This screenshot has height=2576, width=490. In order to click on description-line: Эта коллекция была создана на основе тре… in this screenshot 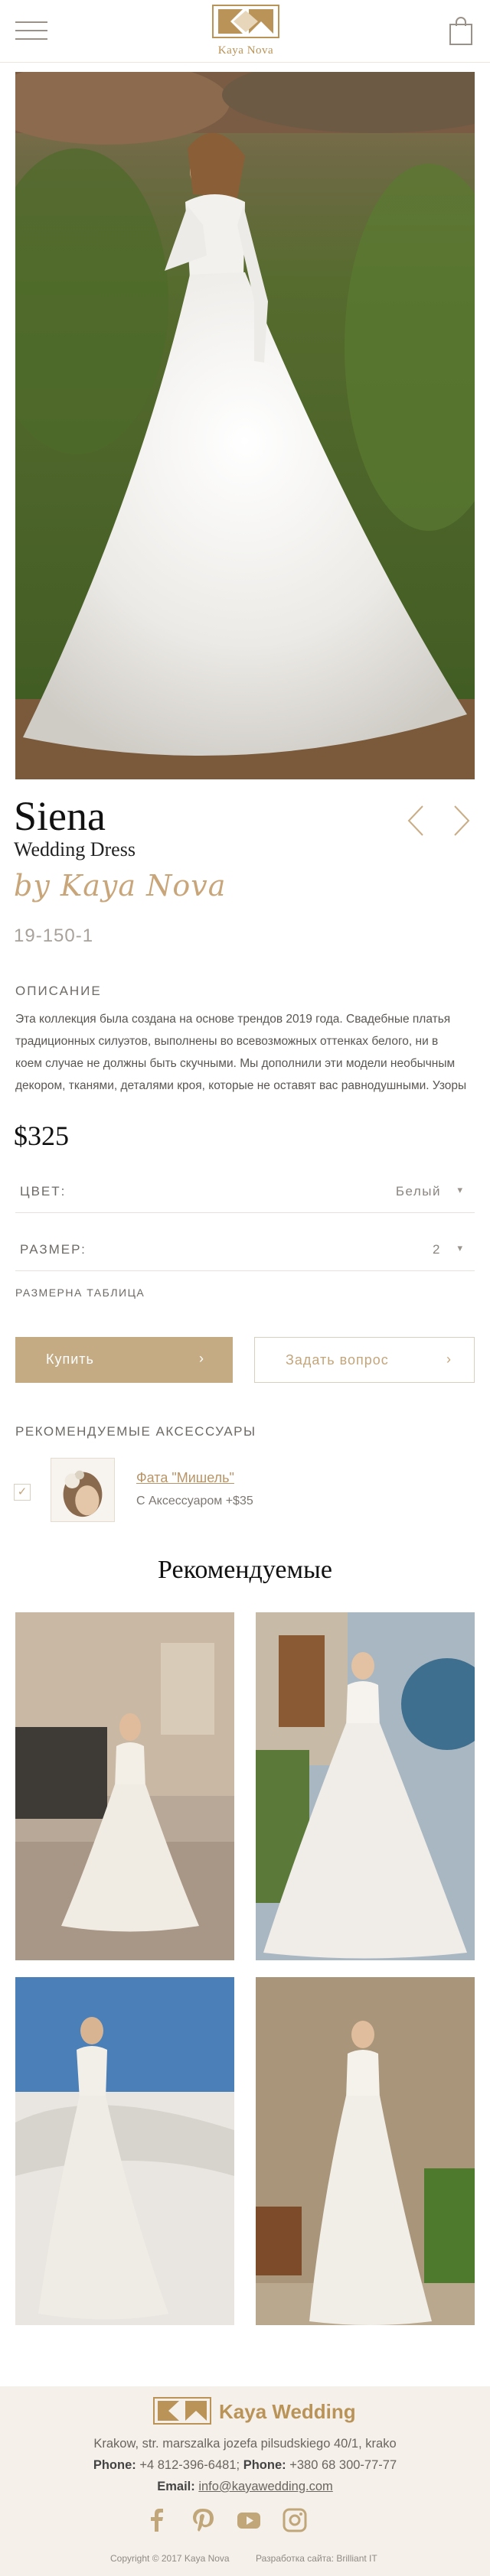, I will do `click(233, 1019)`.